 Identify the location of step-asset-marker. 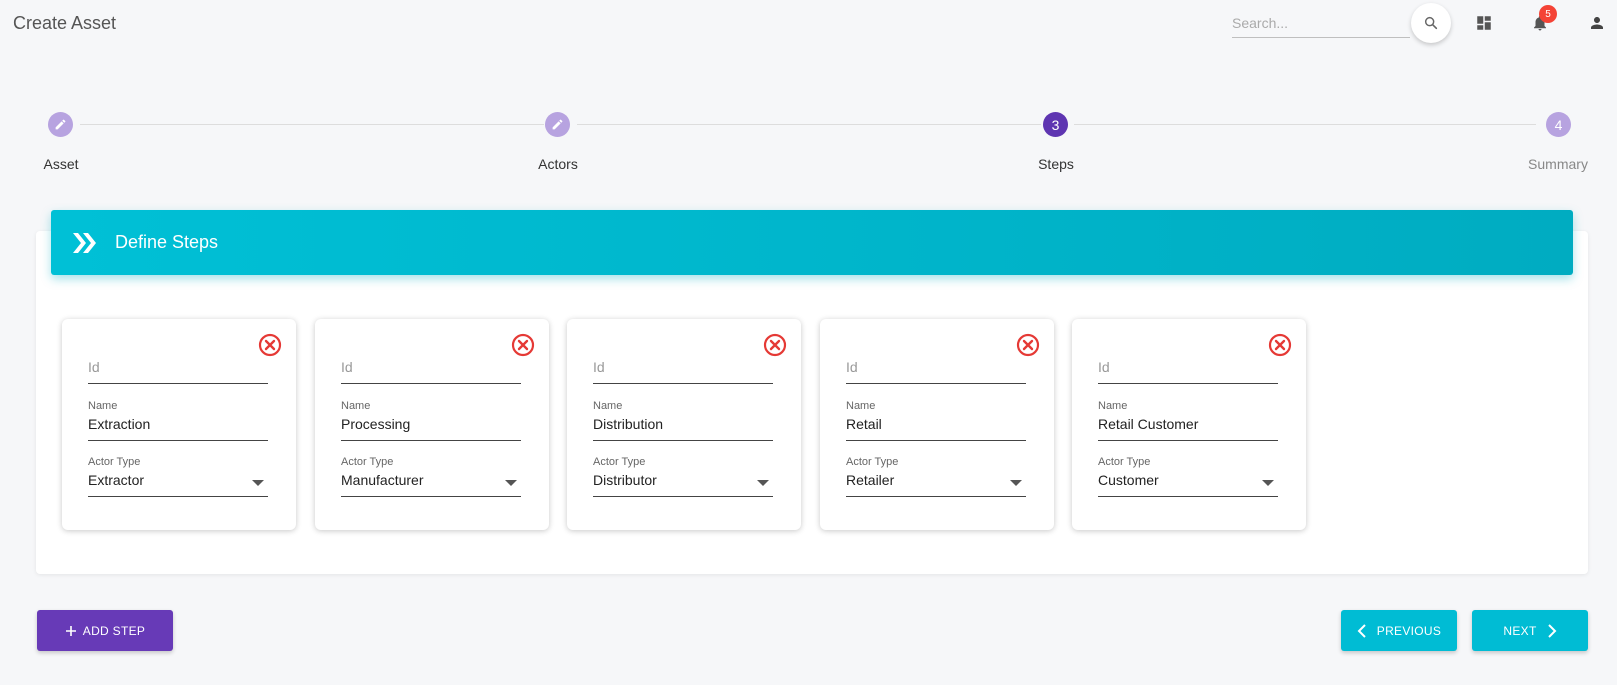
(60, 124).